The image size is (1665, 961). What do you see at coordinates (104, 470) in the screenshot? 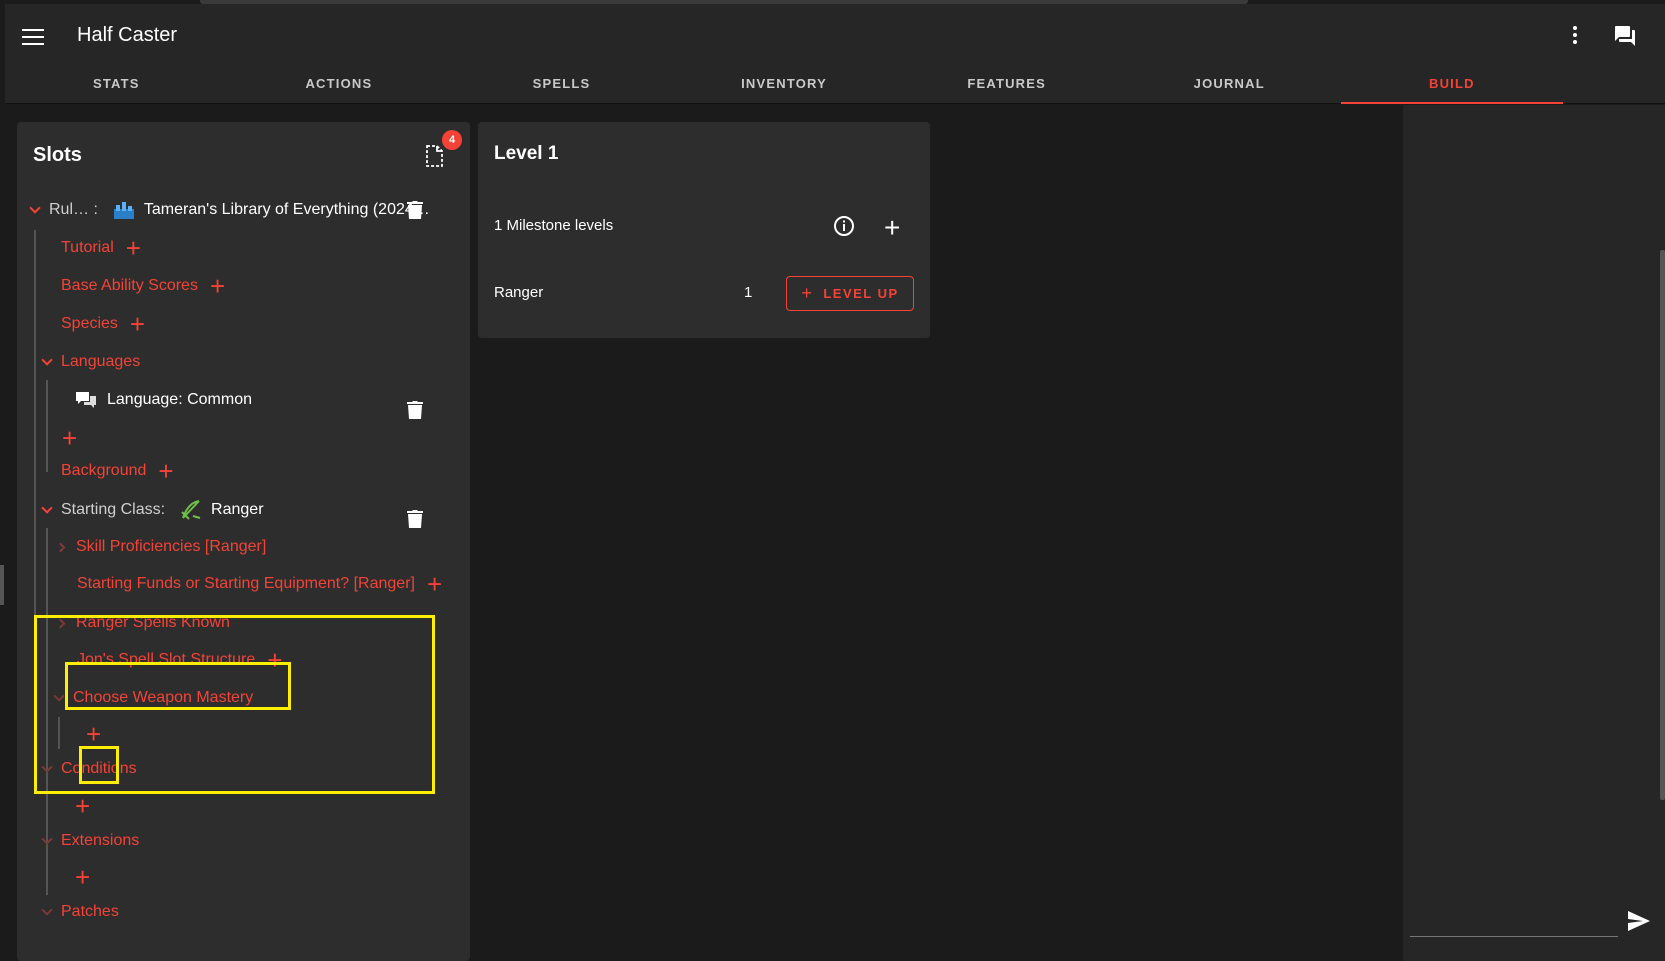
I see `background-label: Background` at bounding box center [104, 470].